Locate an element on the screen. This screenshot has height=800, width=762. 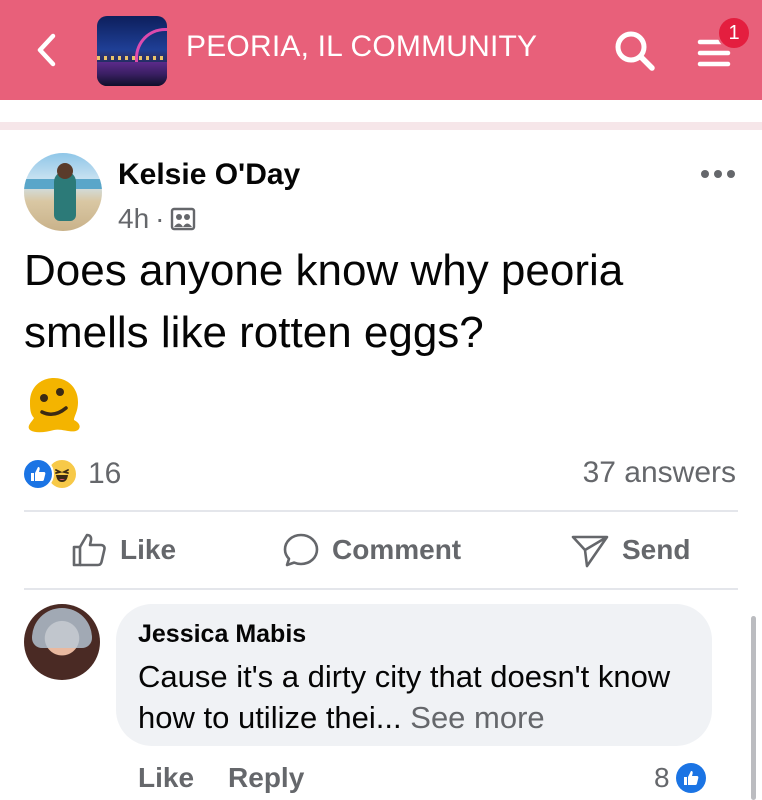
group-title: PEORIA, IL COMMUNITY is located at coordinates (361, 47).